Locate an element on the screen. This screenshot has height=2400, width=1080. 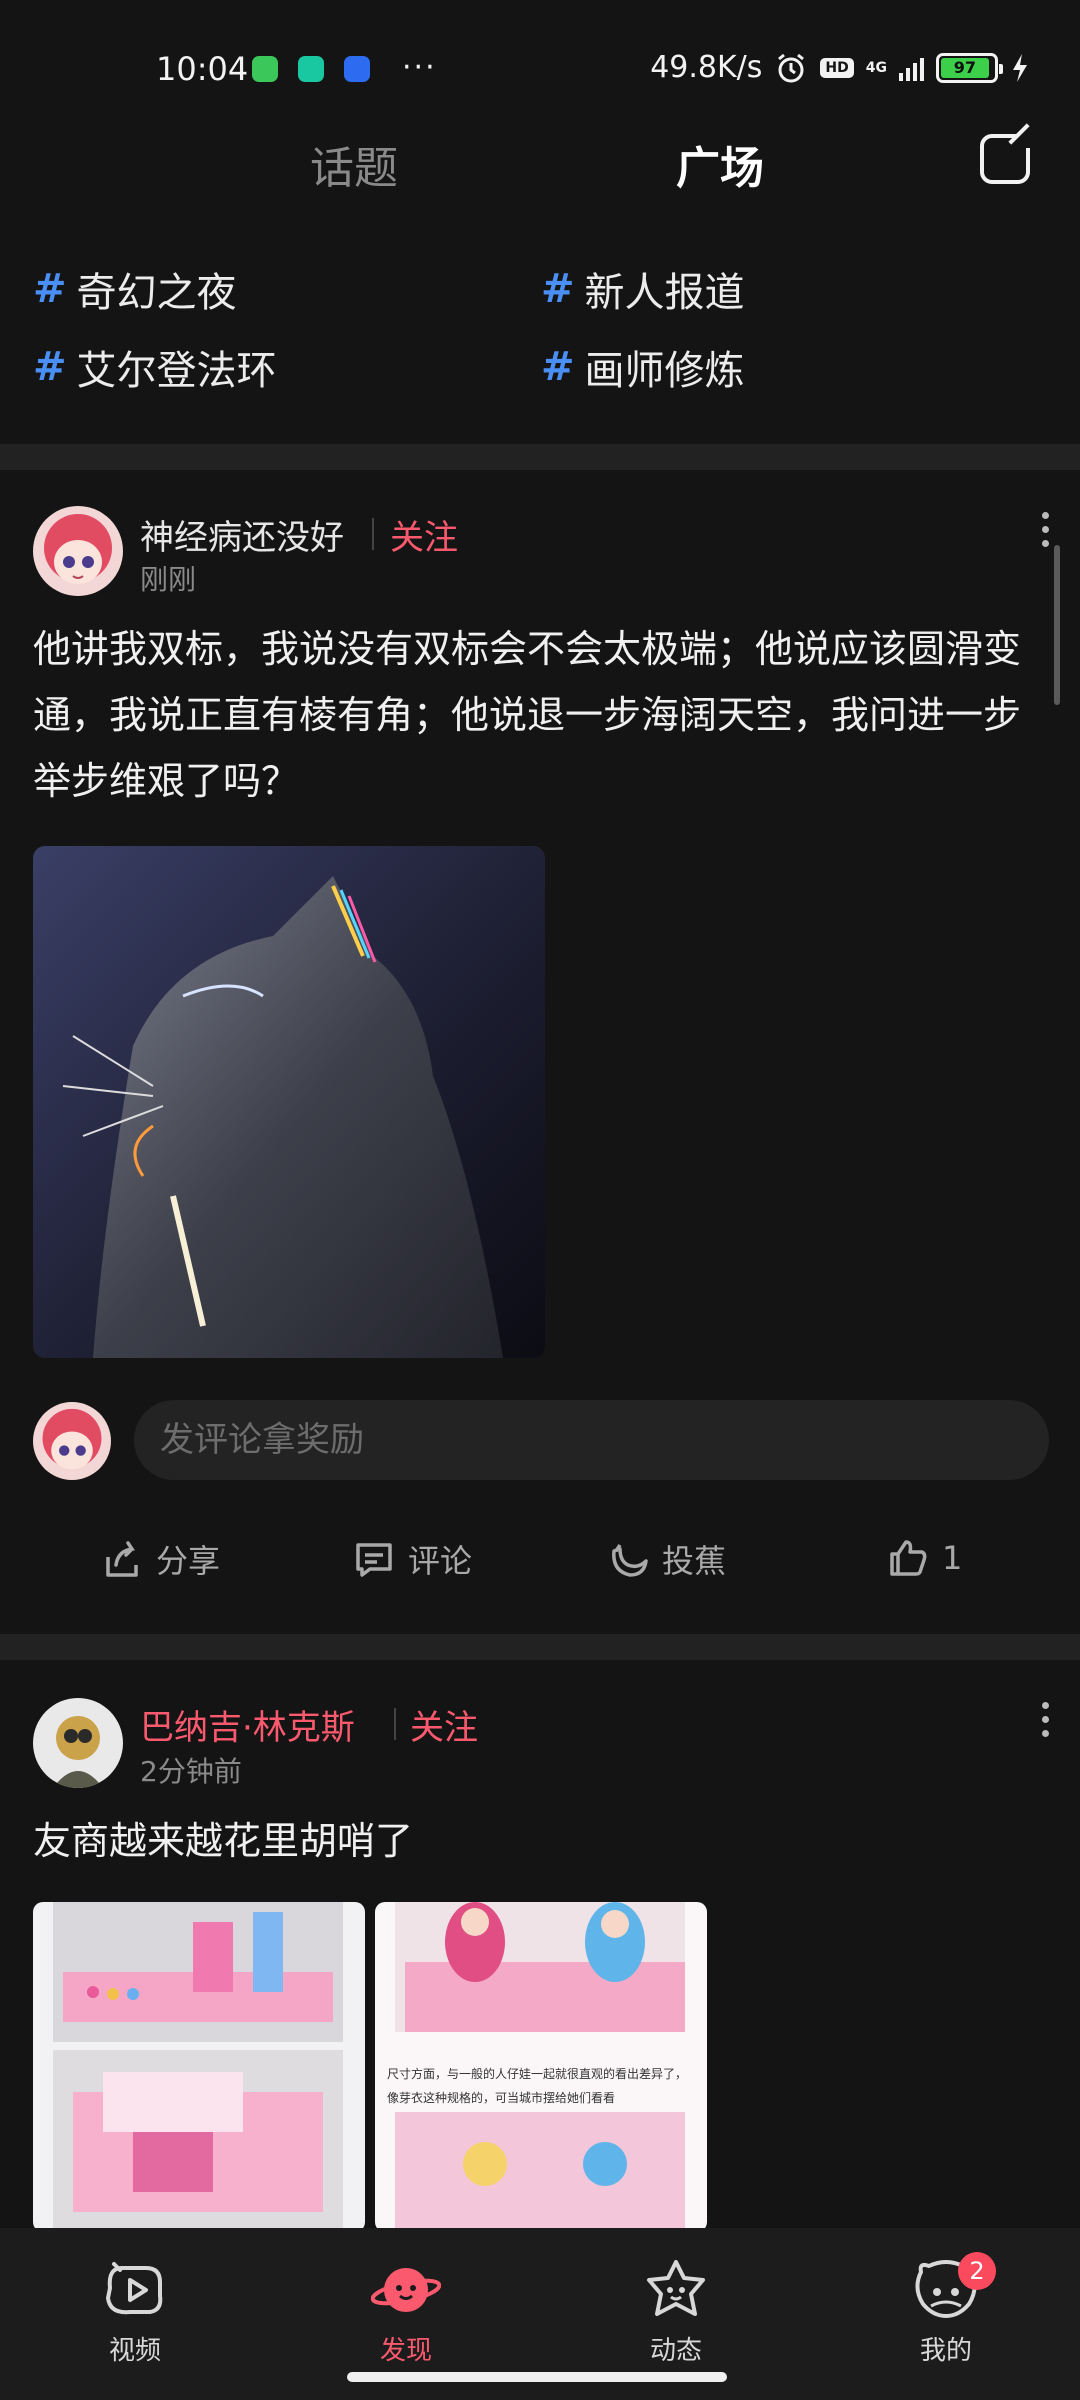
post-actions: 分享 评论 投蕉 1 is located at coordinates (540, 1566).